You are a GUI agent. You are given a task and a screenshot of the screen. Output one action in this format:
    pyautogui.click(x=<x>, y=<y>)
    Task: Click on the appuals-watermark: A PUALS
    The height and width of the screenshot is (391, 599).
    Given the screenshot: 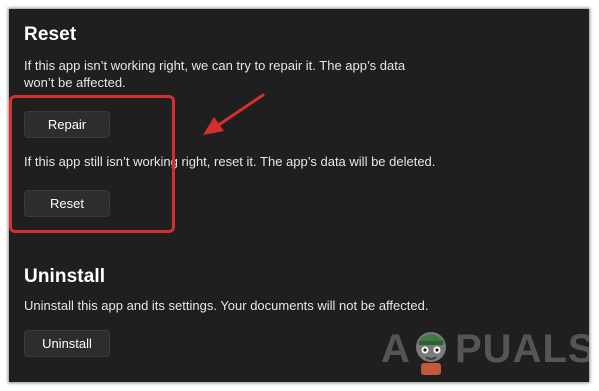 What is the action you would take?
    pyautogui.click(x=484, y=349)
    